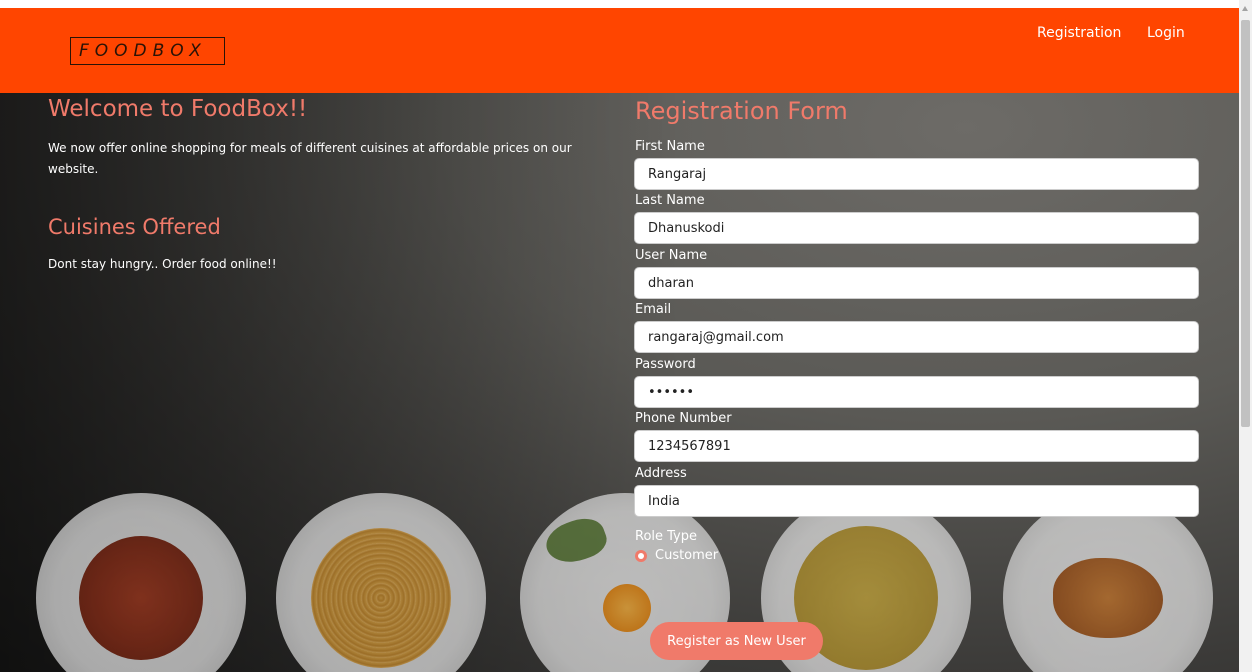 The image size is (1252, 672). I want to click on food-plate-croissant, so click(1108, 582).